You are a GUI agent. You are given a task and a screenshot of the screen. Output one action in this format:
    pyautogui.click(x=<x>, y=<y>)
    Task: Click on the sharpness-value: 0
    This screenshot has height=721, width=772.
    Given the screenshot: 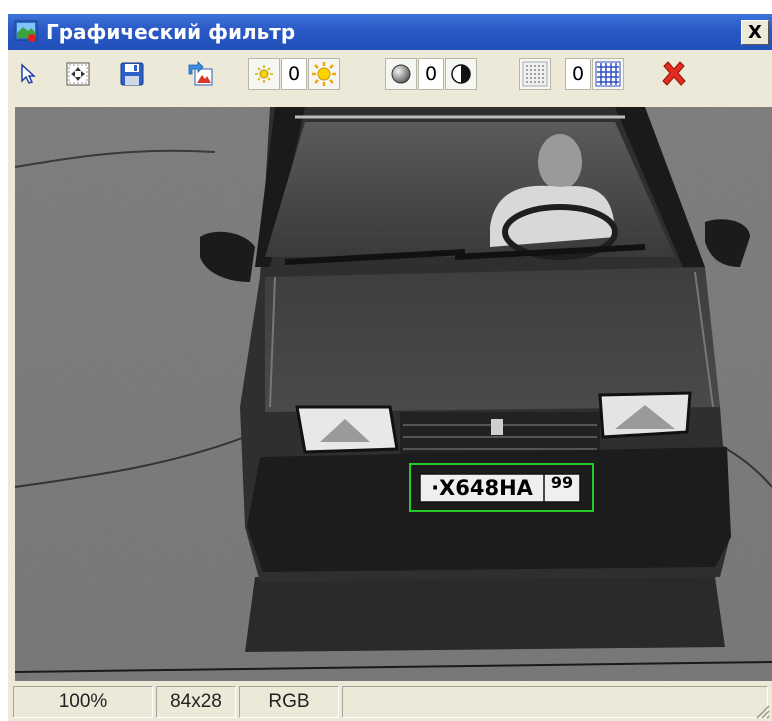 What is the action you would take?
    pyautogui.click(x=578, y=74)
    